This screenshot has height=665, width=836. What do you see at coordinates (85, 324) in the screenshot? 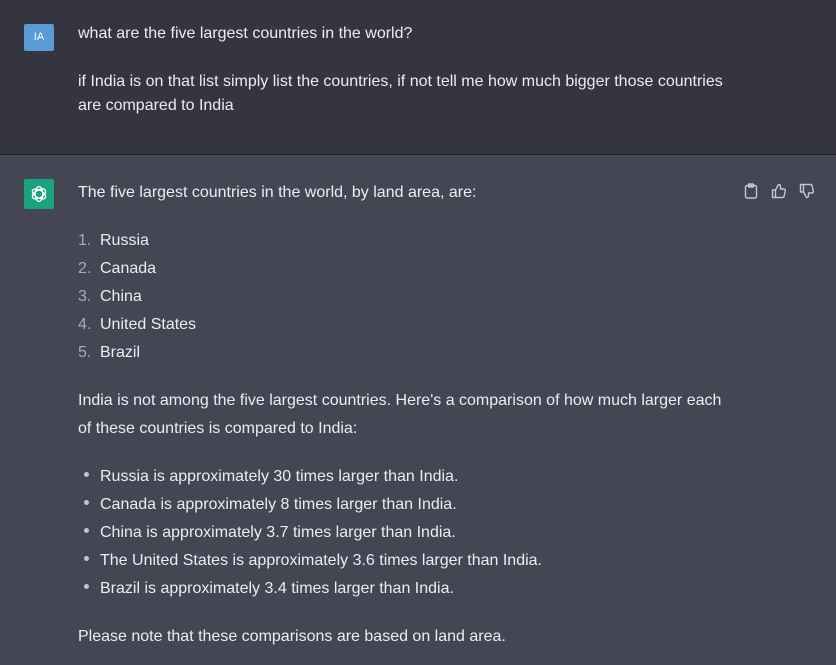
I see `list-item-number: 4.` at bounding box center [85, 324].